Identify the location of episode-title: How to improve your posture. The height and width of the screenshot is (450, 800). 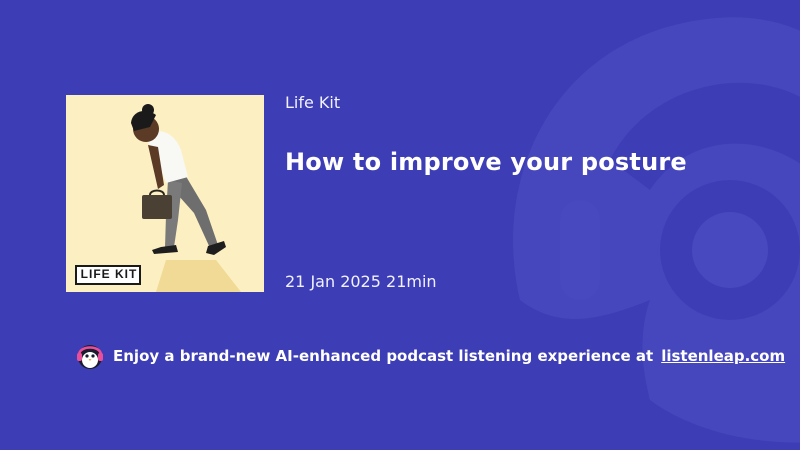
(525, 162).